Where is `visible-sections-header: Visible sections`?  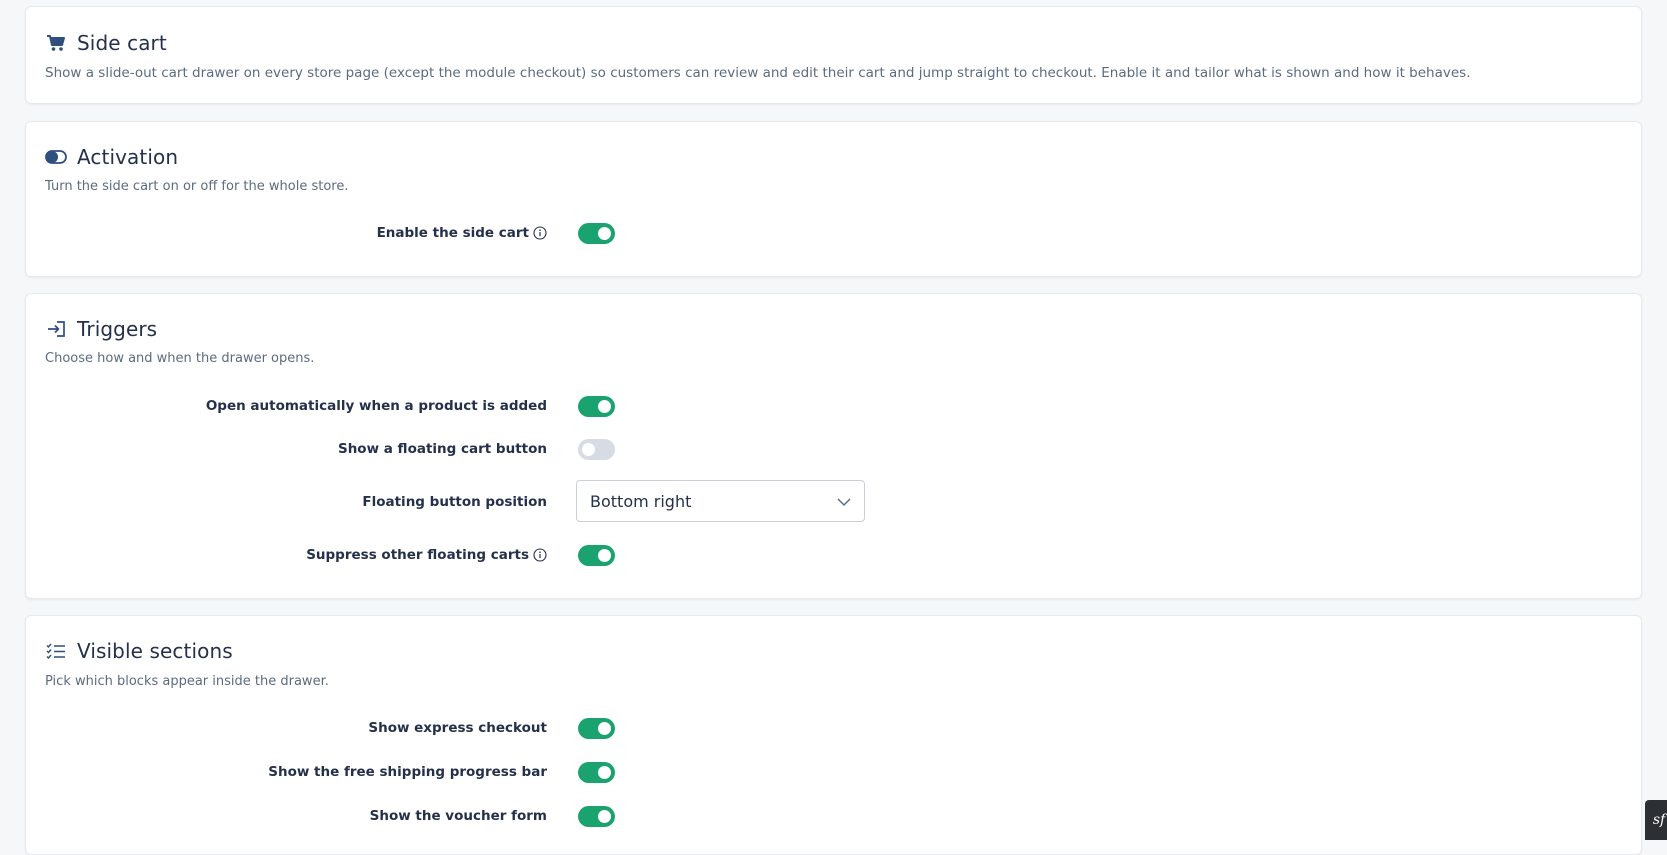 visible-sections-header: Visible sections is located at coordinates (139, 651).